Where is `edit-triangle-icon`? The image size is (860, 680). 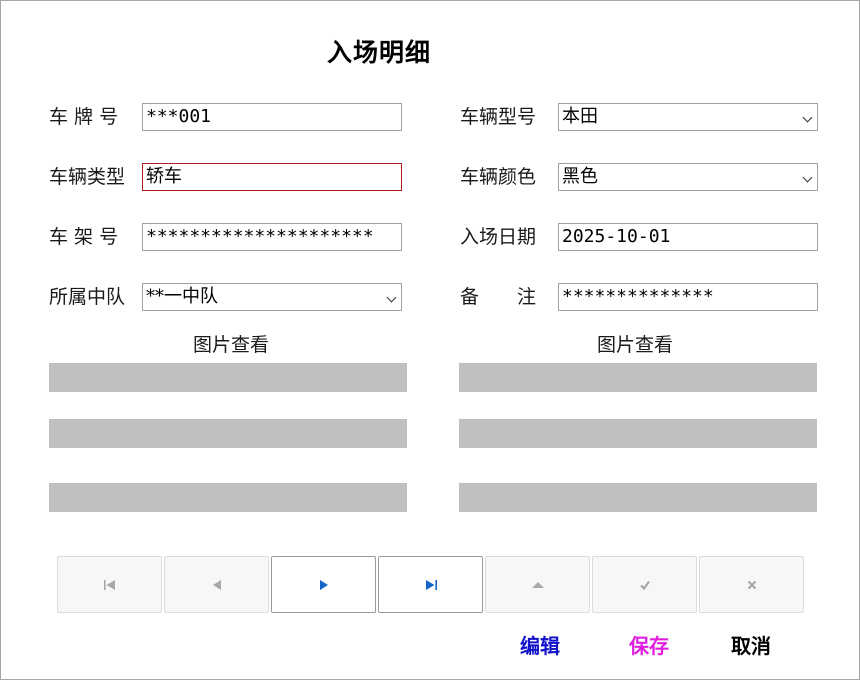 edit-triangle-icon is located at coordinates (537, 584).